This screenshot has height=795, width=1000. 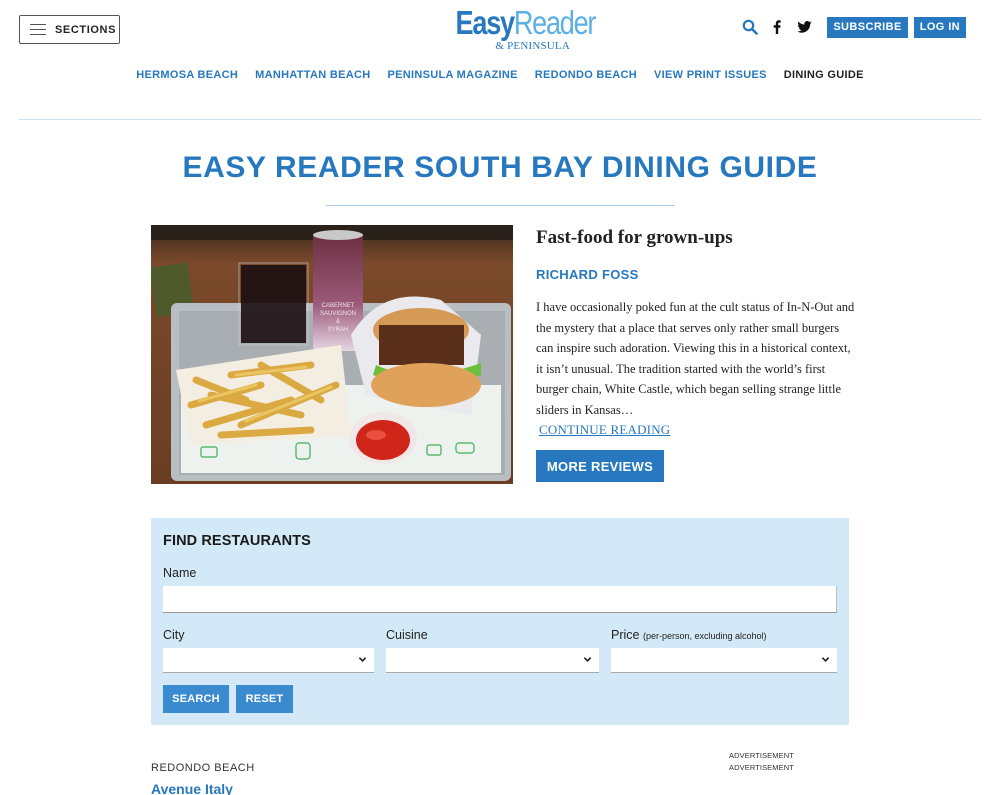 I want to click on sections-label: SECTIONS, so click(x=86, y=29).